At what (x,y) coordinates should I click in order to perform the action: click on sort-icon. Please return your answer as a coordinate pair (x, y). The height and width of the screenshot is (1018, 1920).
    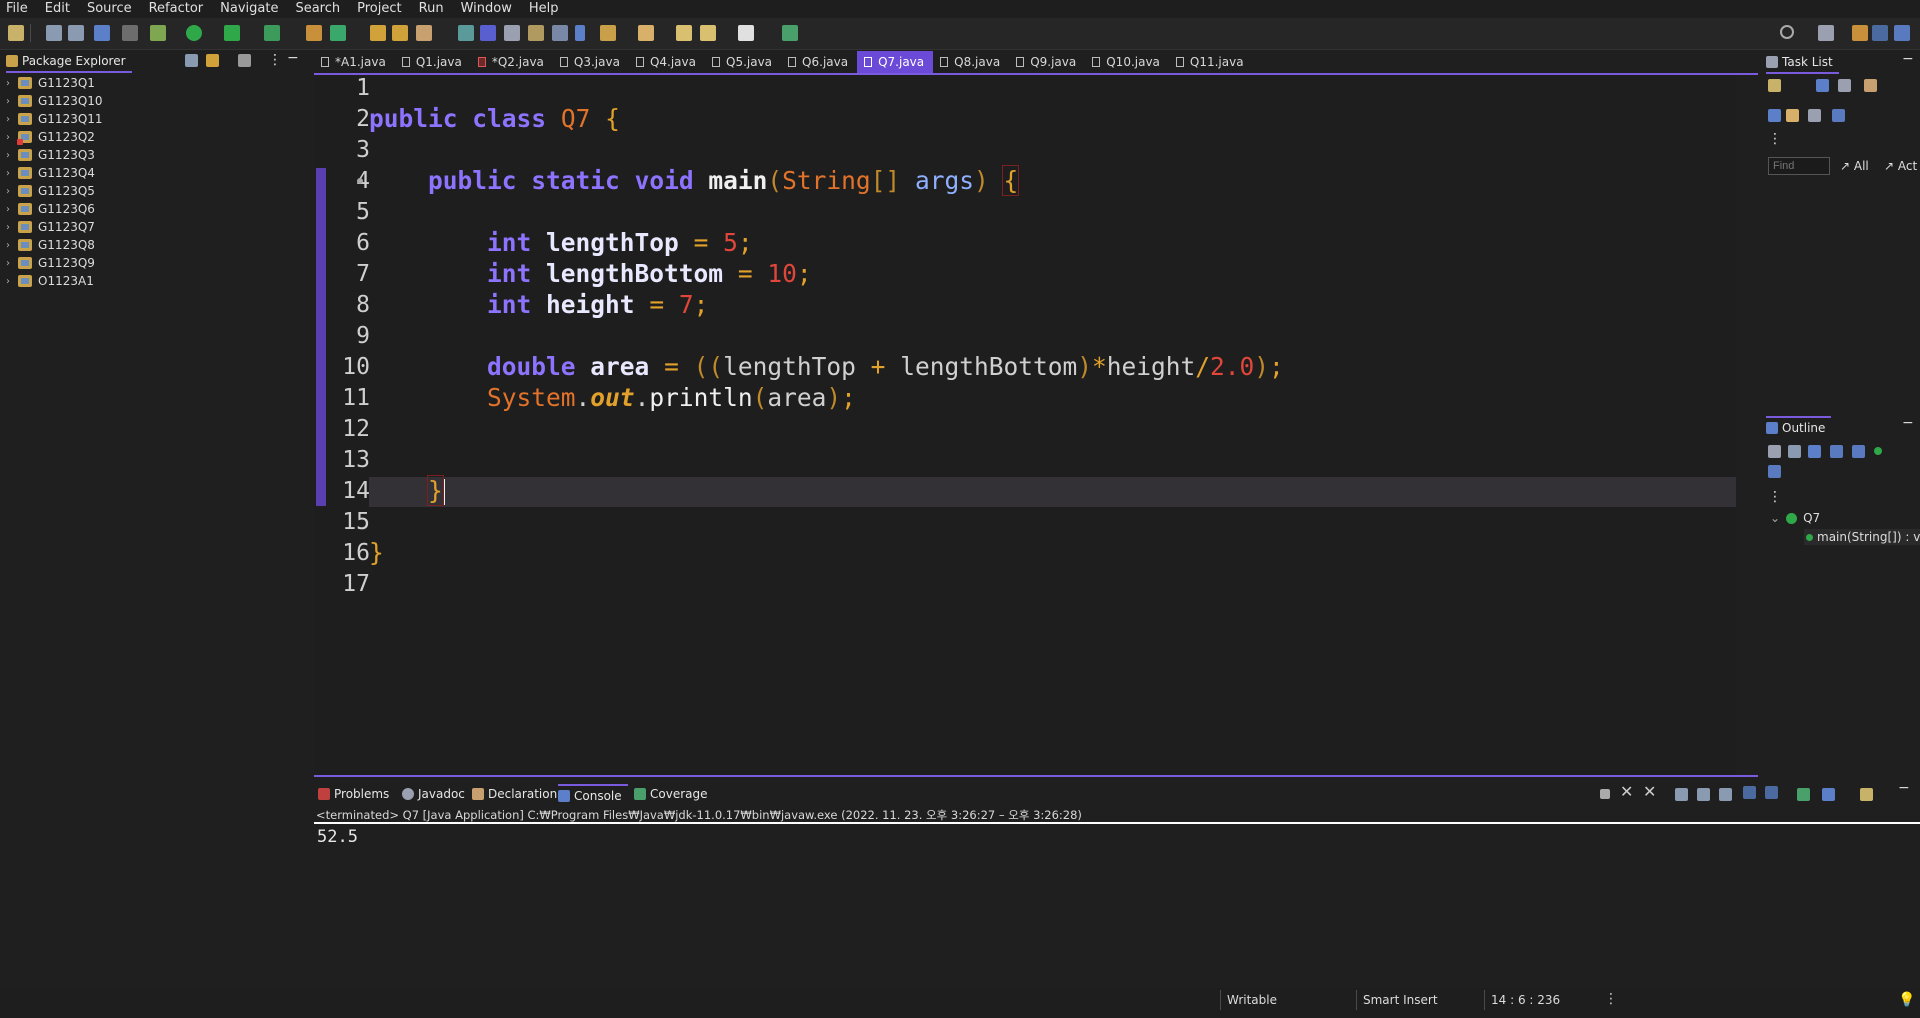
    Looking at the image, I should click on (1814, 451).